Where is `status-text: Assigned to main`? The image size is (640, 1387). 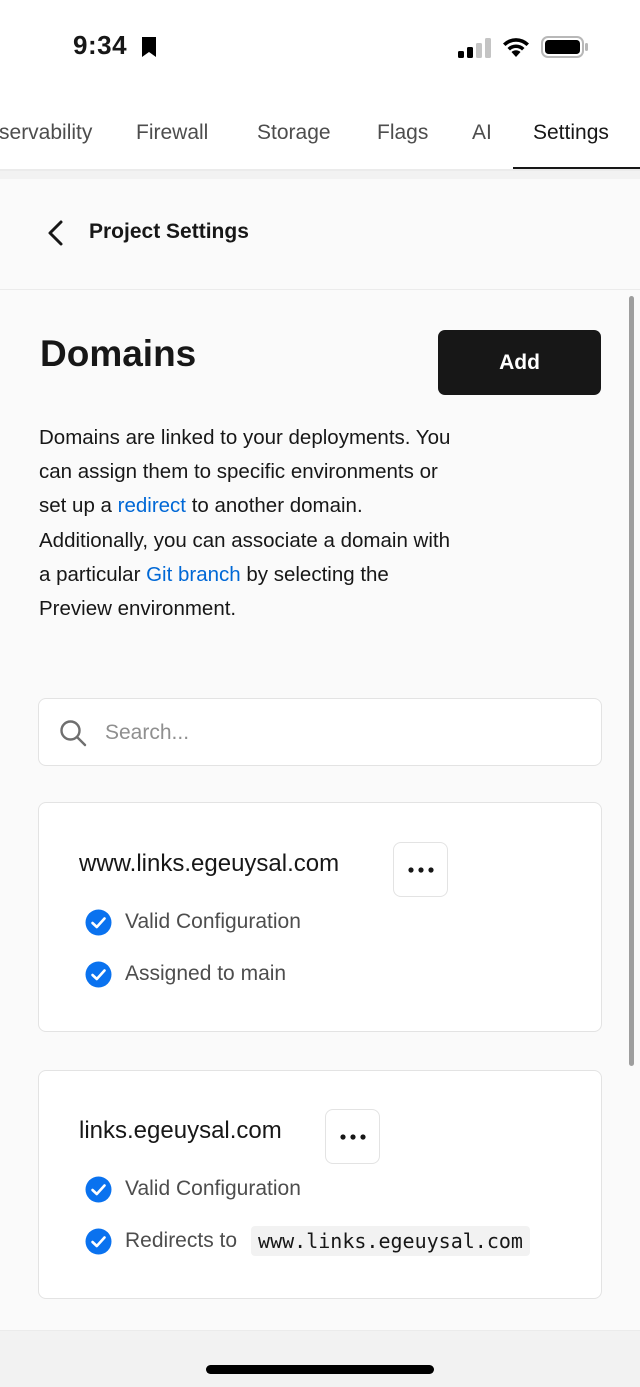 status-text: Assigned to main is located at coordinates (206, 973).